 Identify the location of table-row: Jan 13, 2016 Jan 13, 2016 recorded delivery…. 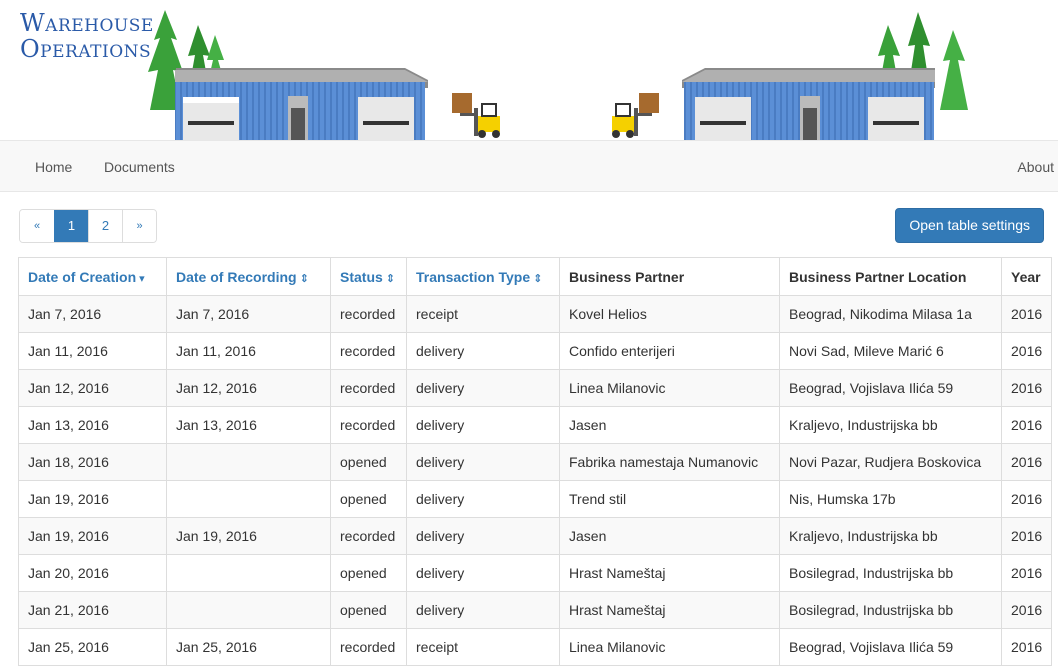
(535, 425).